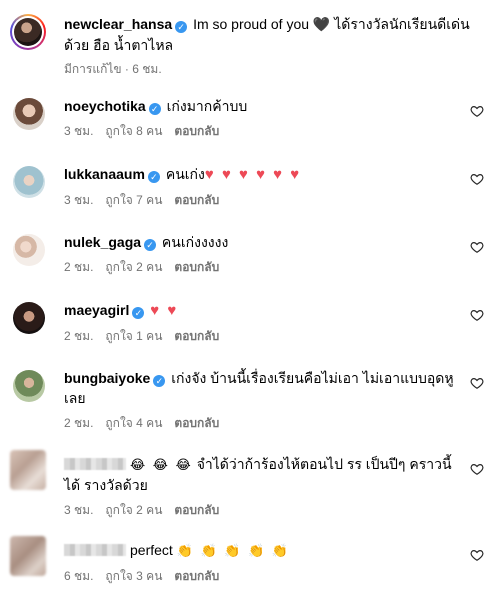  What do you see at coordinates (195, 242) in the screenshot?
I see `comment-text: คนเก่งงงงง` at bounding box center [195, 242].